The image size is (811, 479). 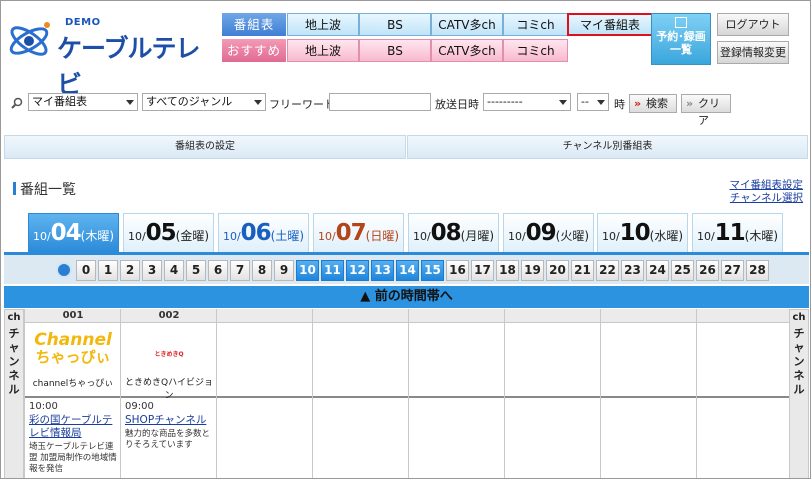 What do you see at coordinates (196, 270) in the screenshot?
I see `hour-button: 5` at bounding box center [196, 270].